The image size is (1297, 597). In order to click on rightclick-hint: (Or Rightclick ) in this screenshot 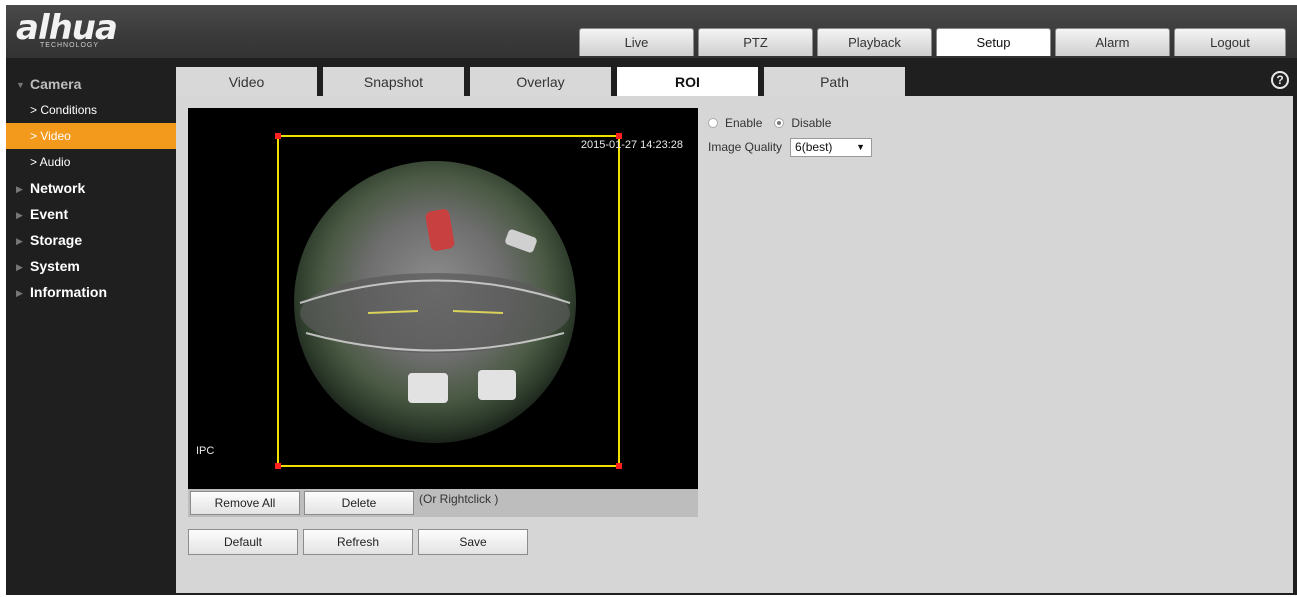, I will do `click(459, 499)`.